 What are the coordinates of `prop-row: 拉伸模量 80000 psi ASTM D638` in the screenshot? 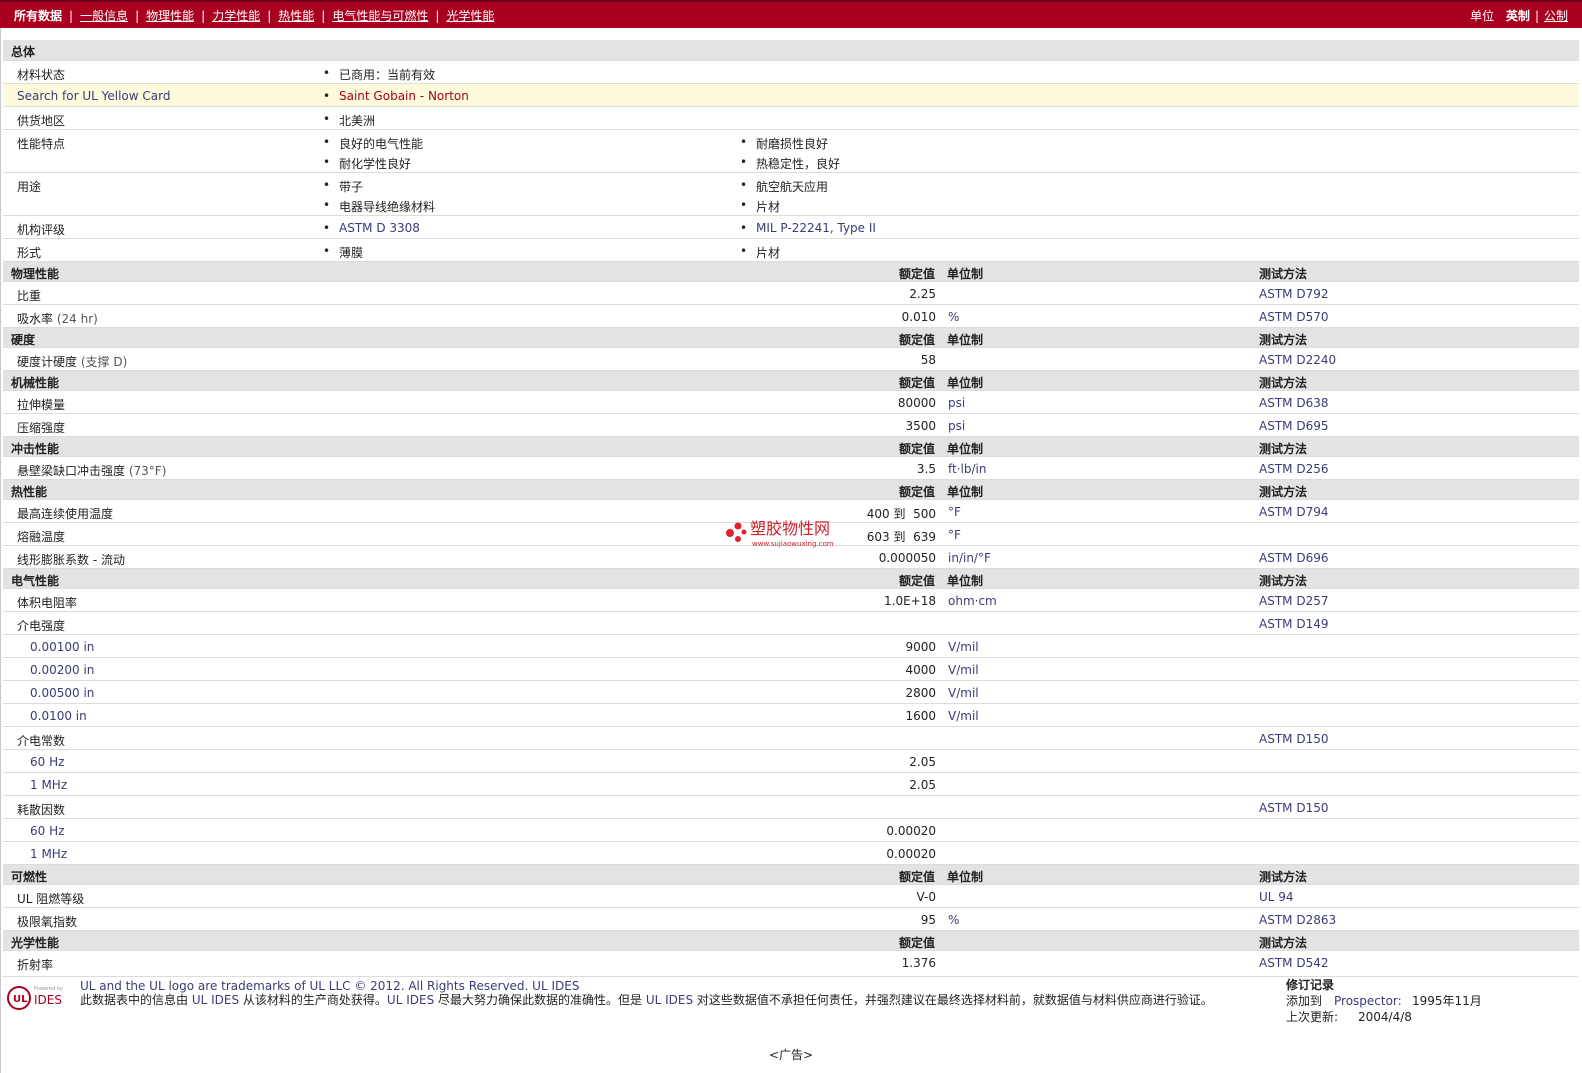 It's located at (791, 401).